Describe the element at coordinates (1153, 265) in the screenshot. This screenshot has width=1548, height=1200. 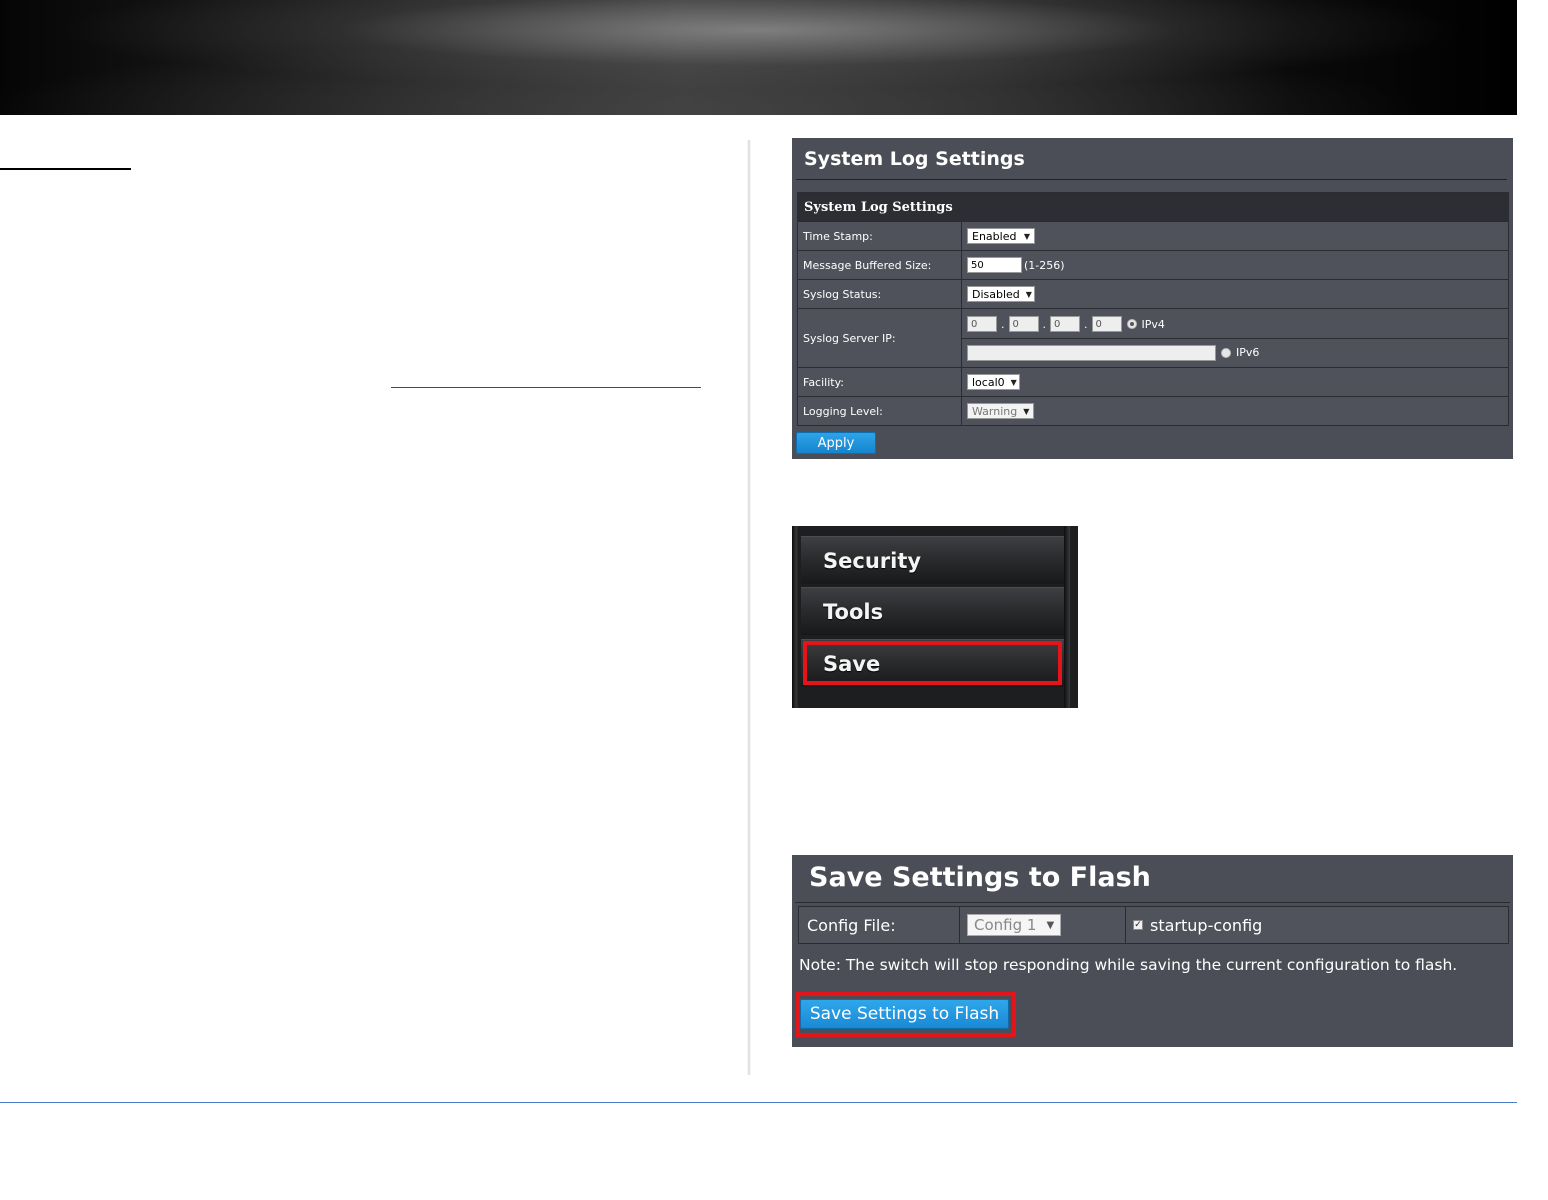
I see `table-row-message-buffered-size: Message Buffered Size: 50 (1-256)` at that location.